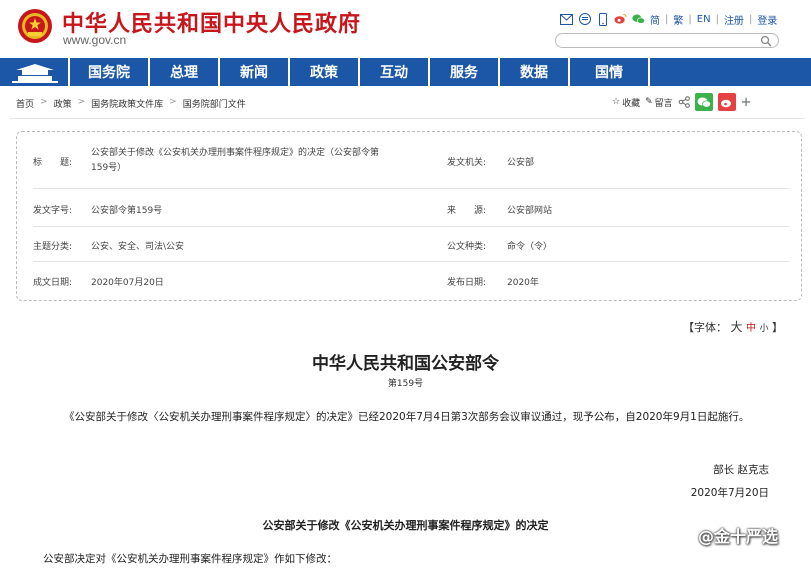  I want to click on weibo-share-icon, so click(726, 102).